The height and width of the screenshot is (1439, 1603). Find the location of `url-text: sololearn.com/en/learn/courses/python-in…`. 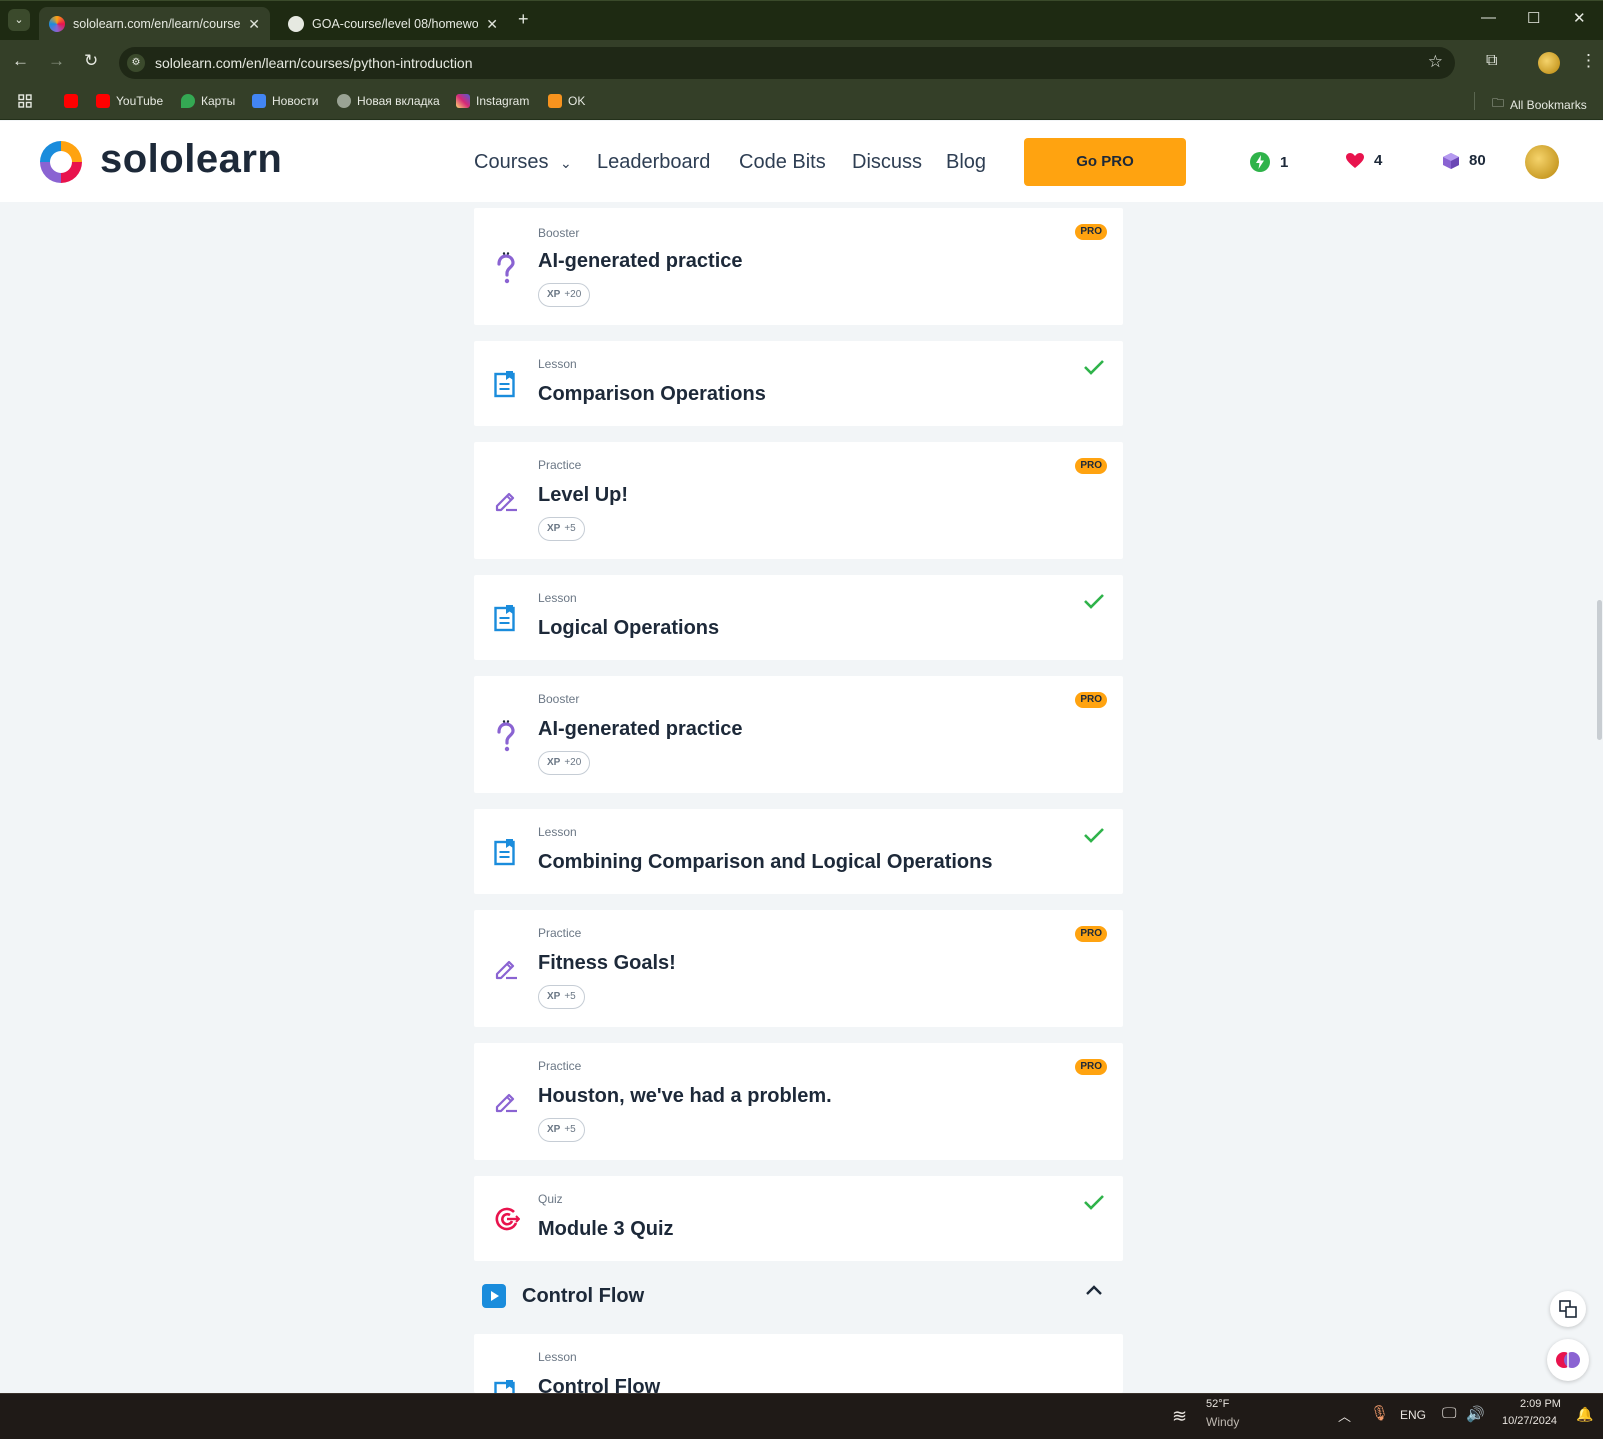

url-text: sololearn.com/en/learn/courses/python-in… is located at coordinates (314, 63).